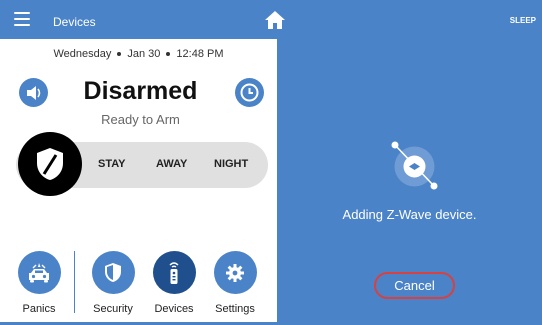 This screenshot has width=542, height=325. I want to click on nav-label: Security, so click(113, 309).